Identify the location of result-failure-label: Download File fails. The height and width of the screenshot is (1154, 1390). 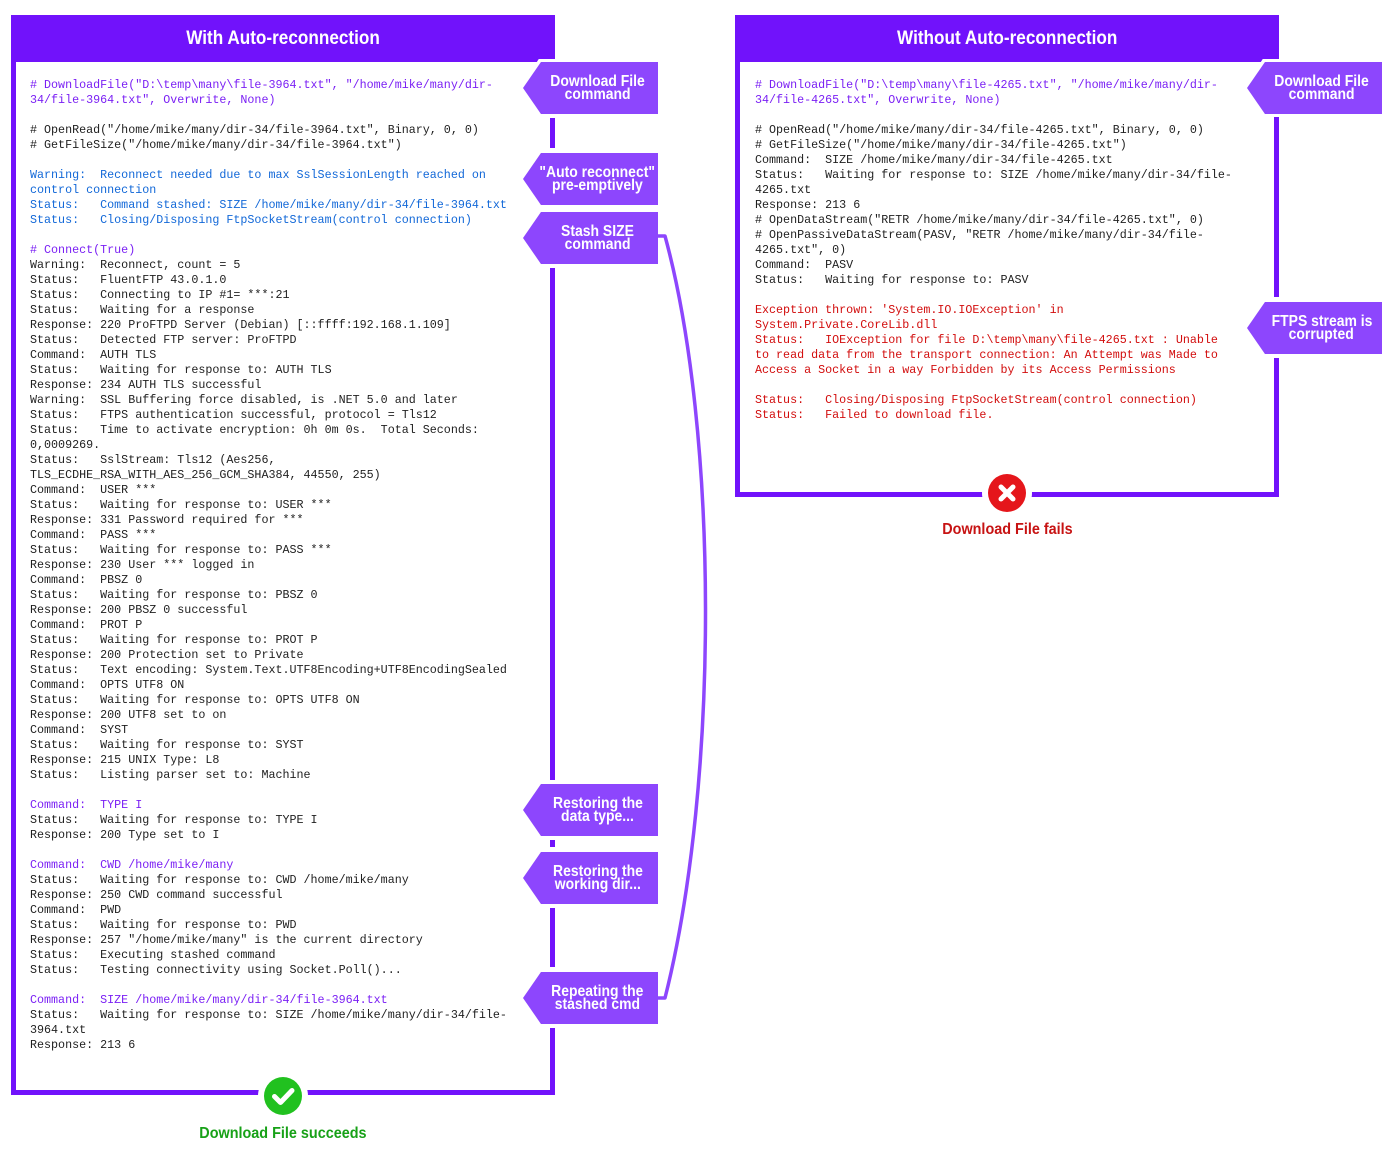
(1007, 530).